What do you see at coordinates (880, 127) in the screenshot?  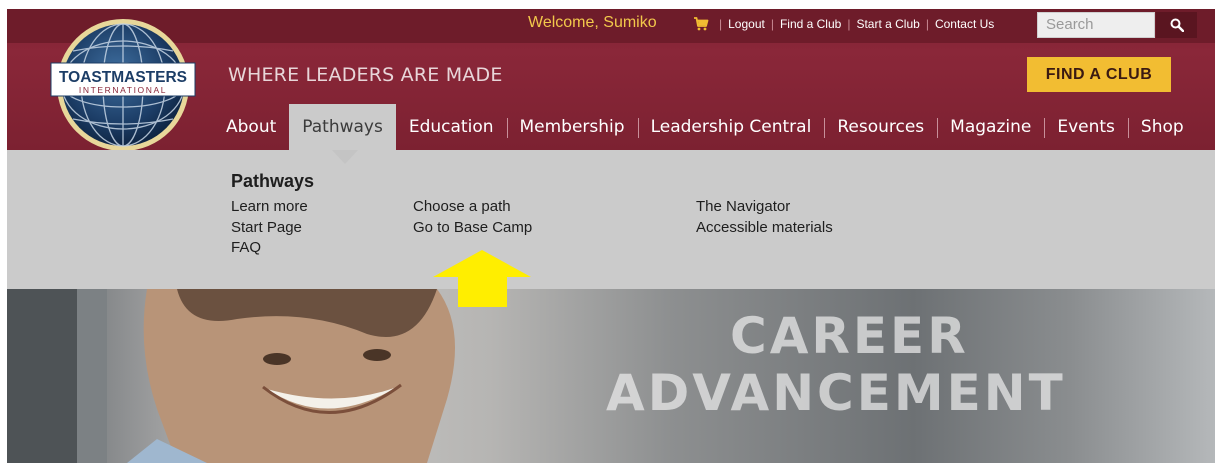 I see `nav-item-resources: Resources` at bounding box center [880, 127].